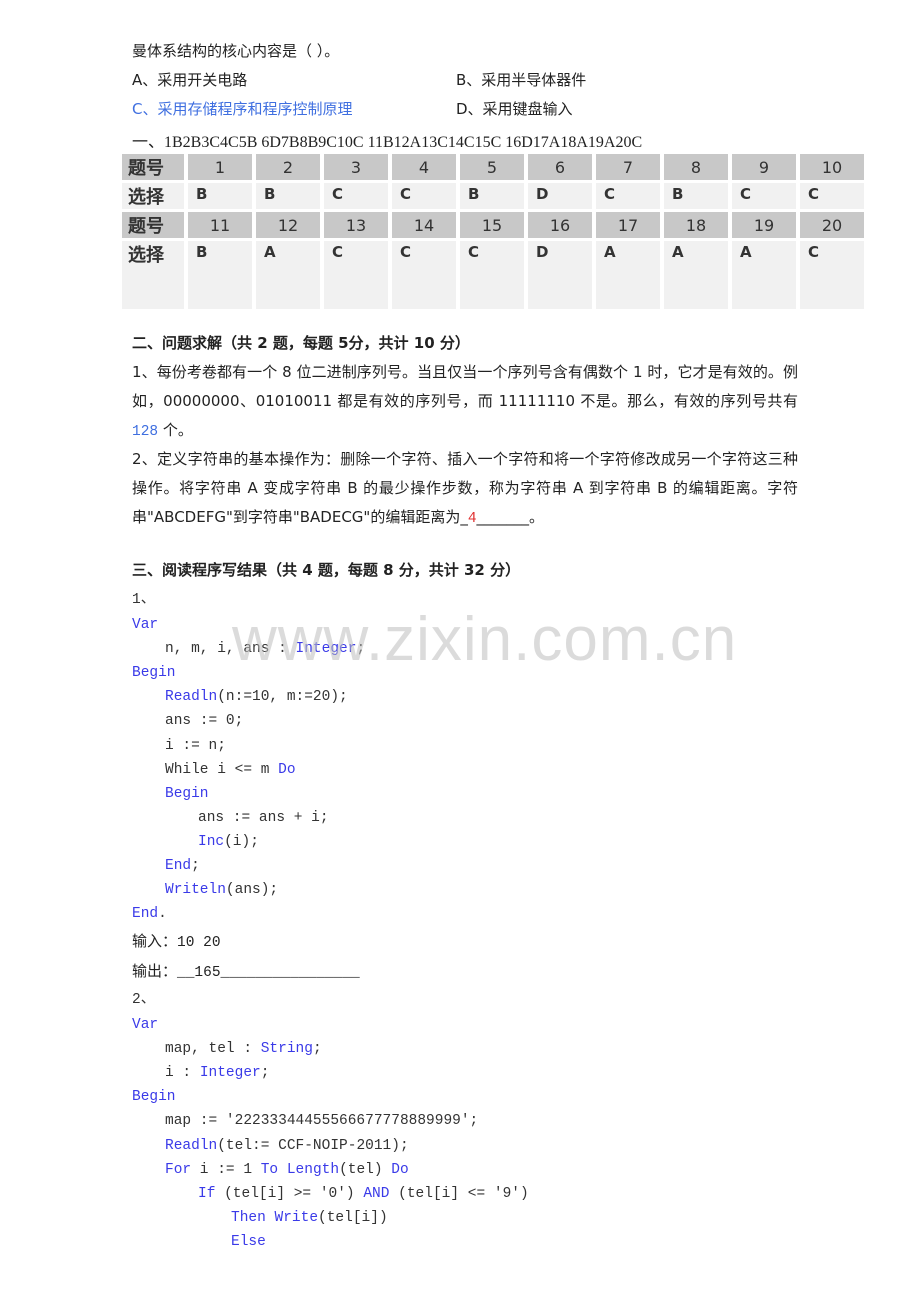  Describe the element at coordinates (764, 167) in the screenshot. I see `question-number: 9` at that location.